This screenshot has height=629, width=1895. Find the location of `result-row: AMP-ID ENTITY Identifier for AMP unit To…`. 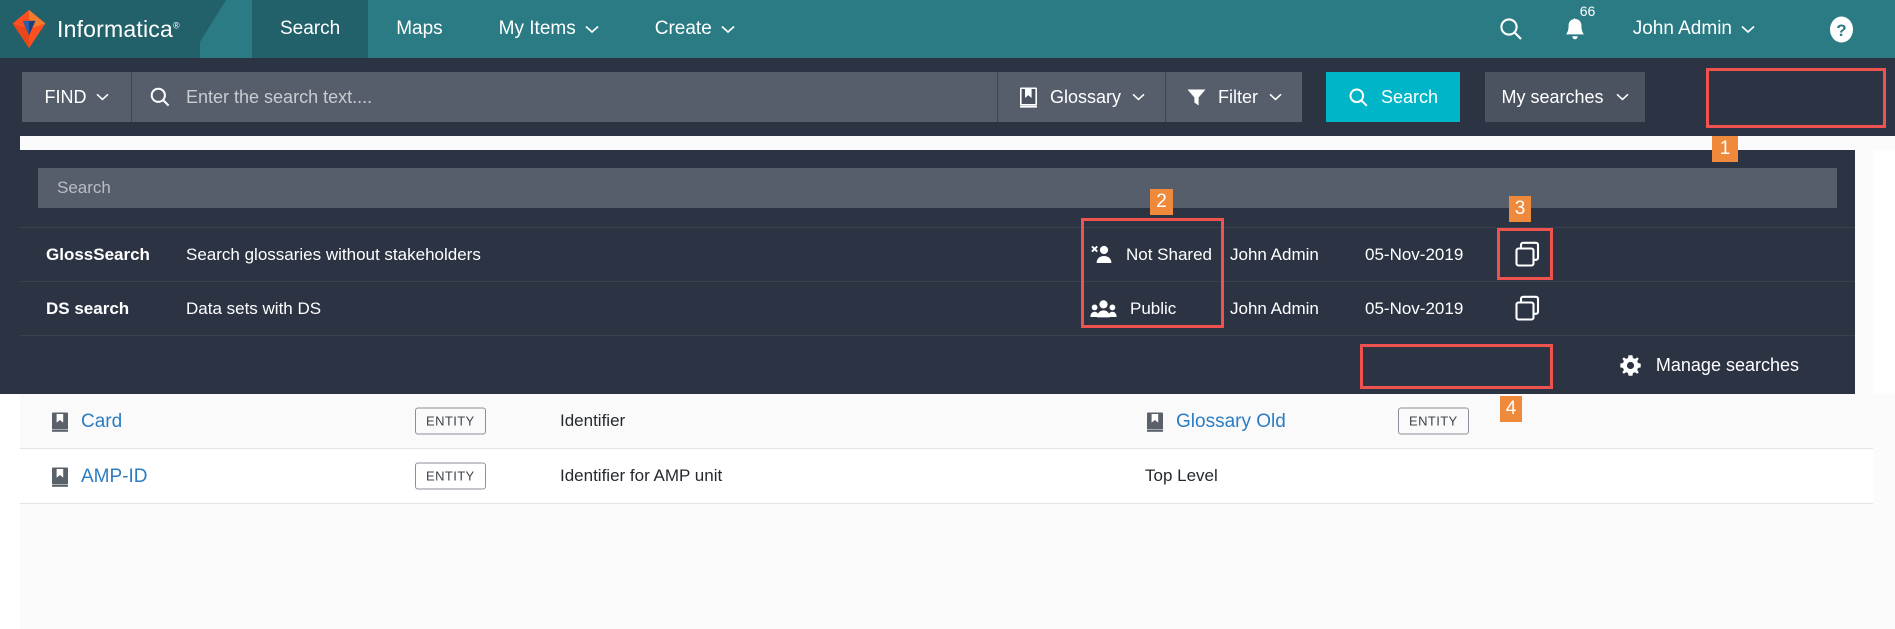

result-row: AMP-ID ENTITY Identifier for AMP unit To… is located at coordinates (946, 476).